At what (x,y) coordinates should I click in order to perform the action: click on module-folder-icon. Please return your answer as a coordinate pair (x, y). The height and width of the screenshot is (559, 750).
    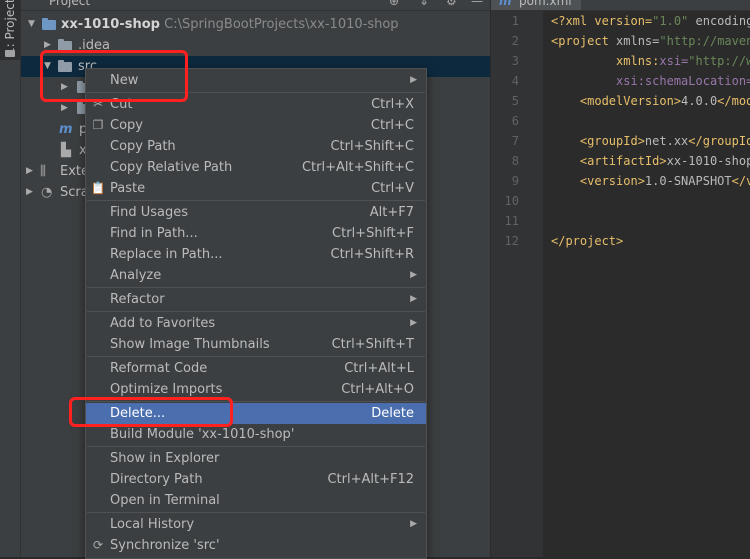
    Looking at the image, I should click on (49, 24).